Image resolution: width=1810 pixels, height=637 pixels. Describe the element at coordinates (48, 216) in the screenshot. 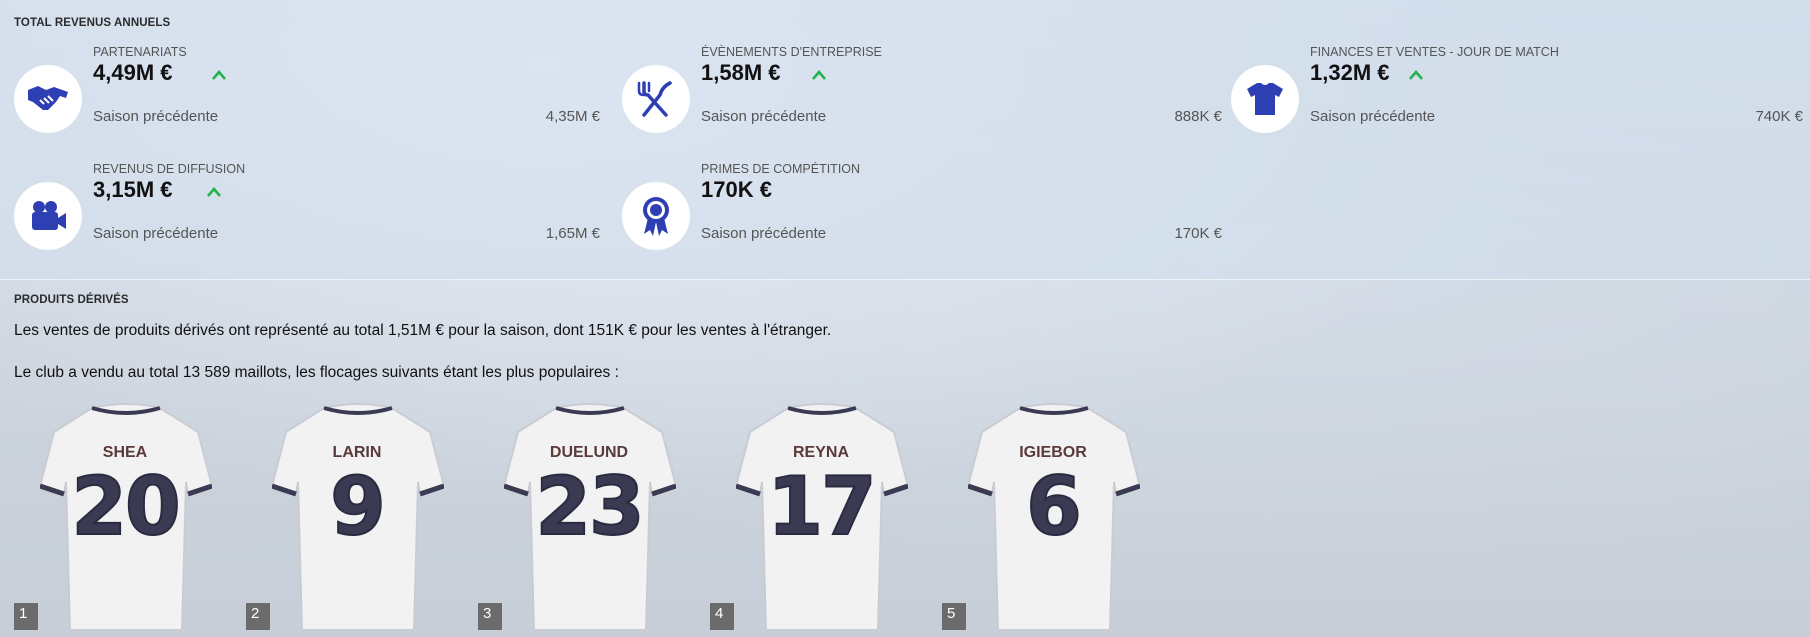

I see `video-camera-icon` at that location.